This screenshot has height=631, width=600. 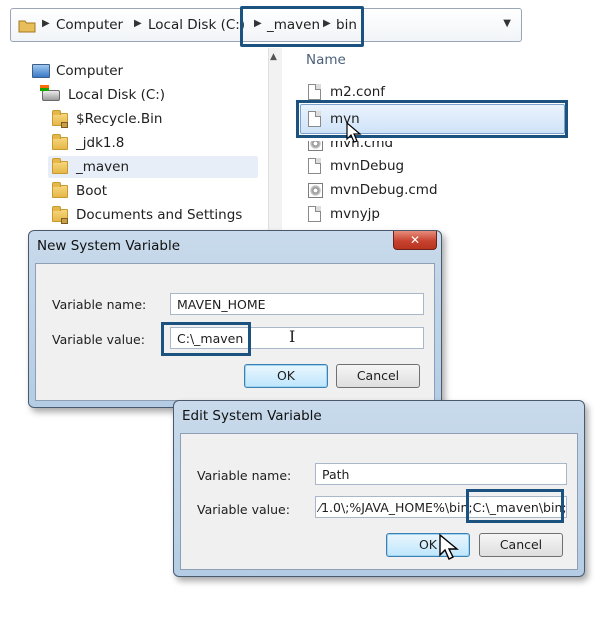 I want to click on tree-item-boot: Boot, so click(x=79, y=191).